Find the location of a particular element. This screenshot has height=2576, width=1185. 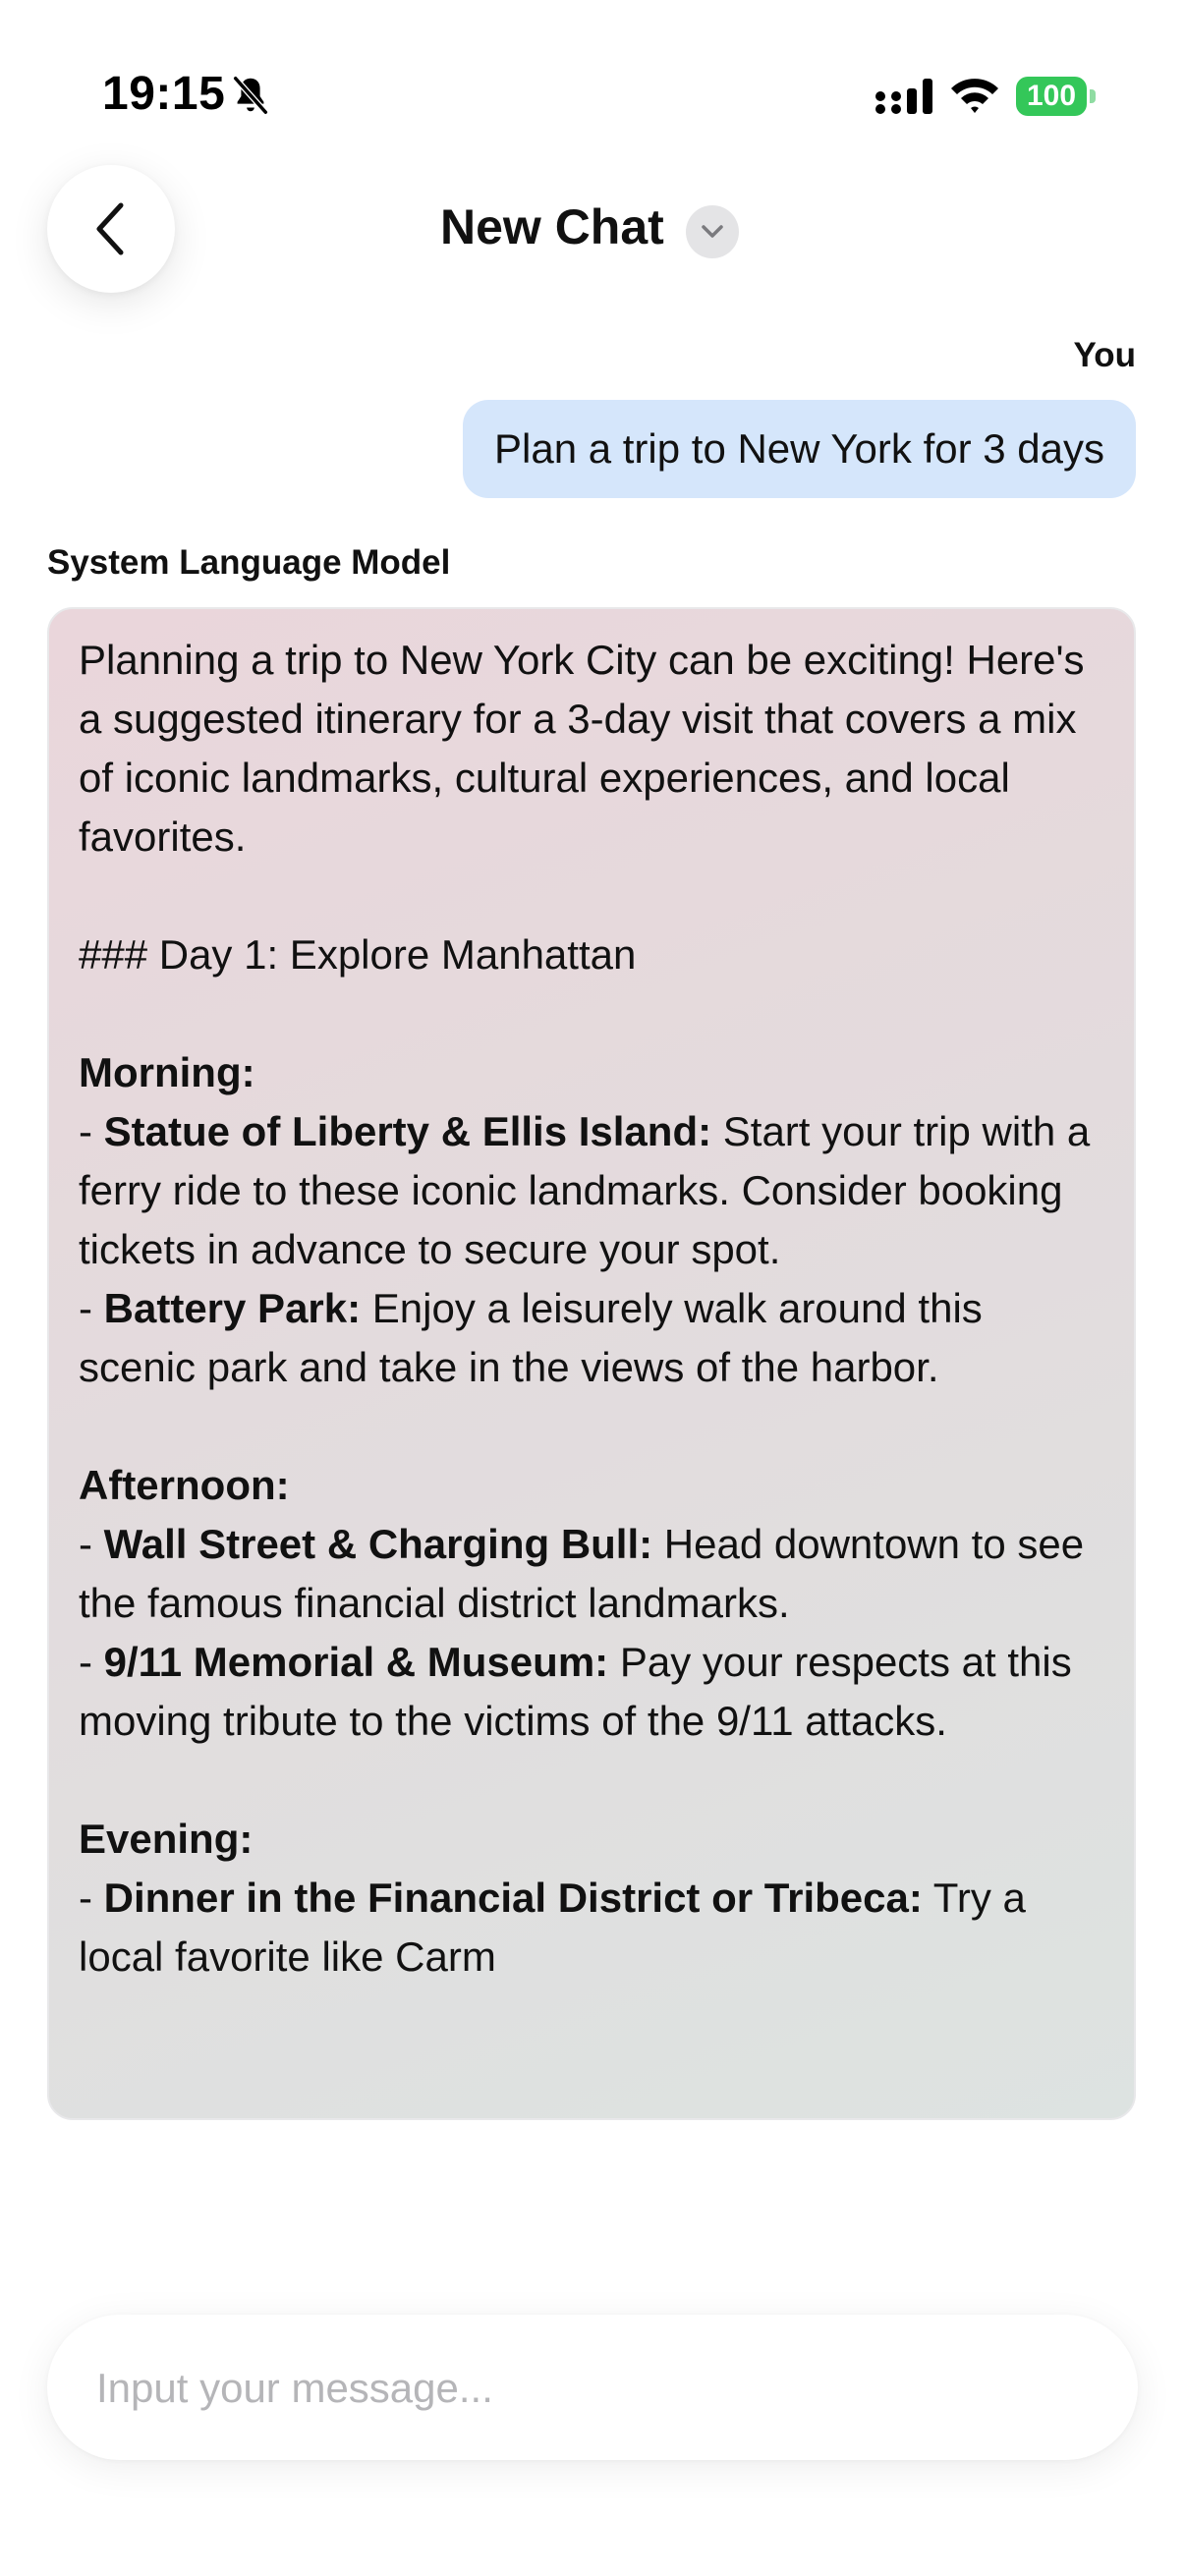

chevron-left-icon is located at coordinates (110, 228).